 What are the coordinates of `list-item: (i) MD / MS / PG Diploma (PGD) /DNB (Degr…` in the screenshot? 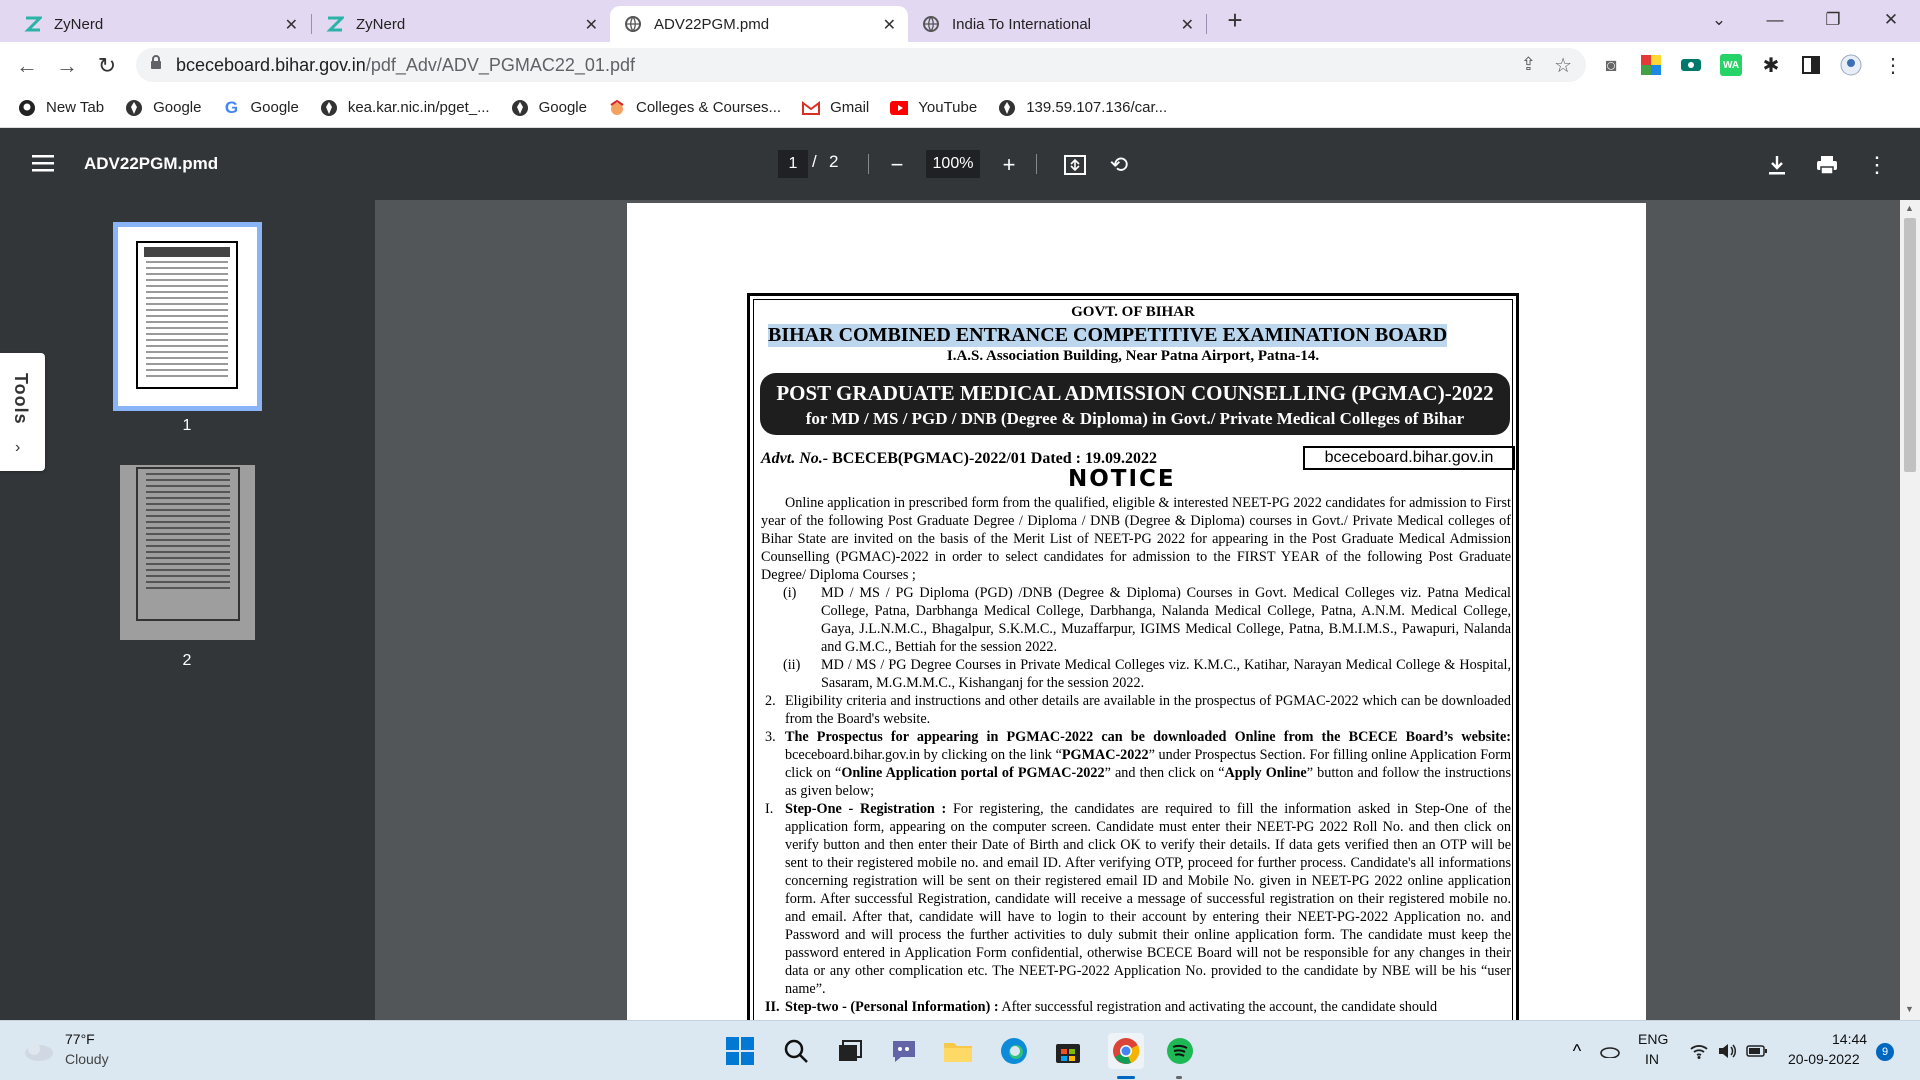 It's located at (1136, 620).